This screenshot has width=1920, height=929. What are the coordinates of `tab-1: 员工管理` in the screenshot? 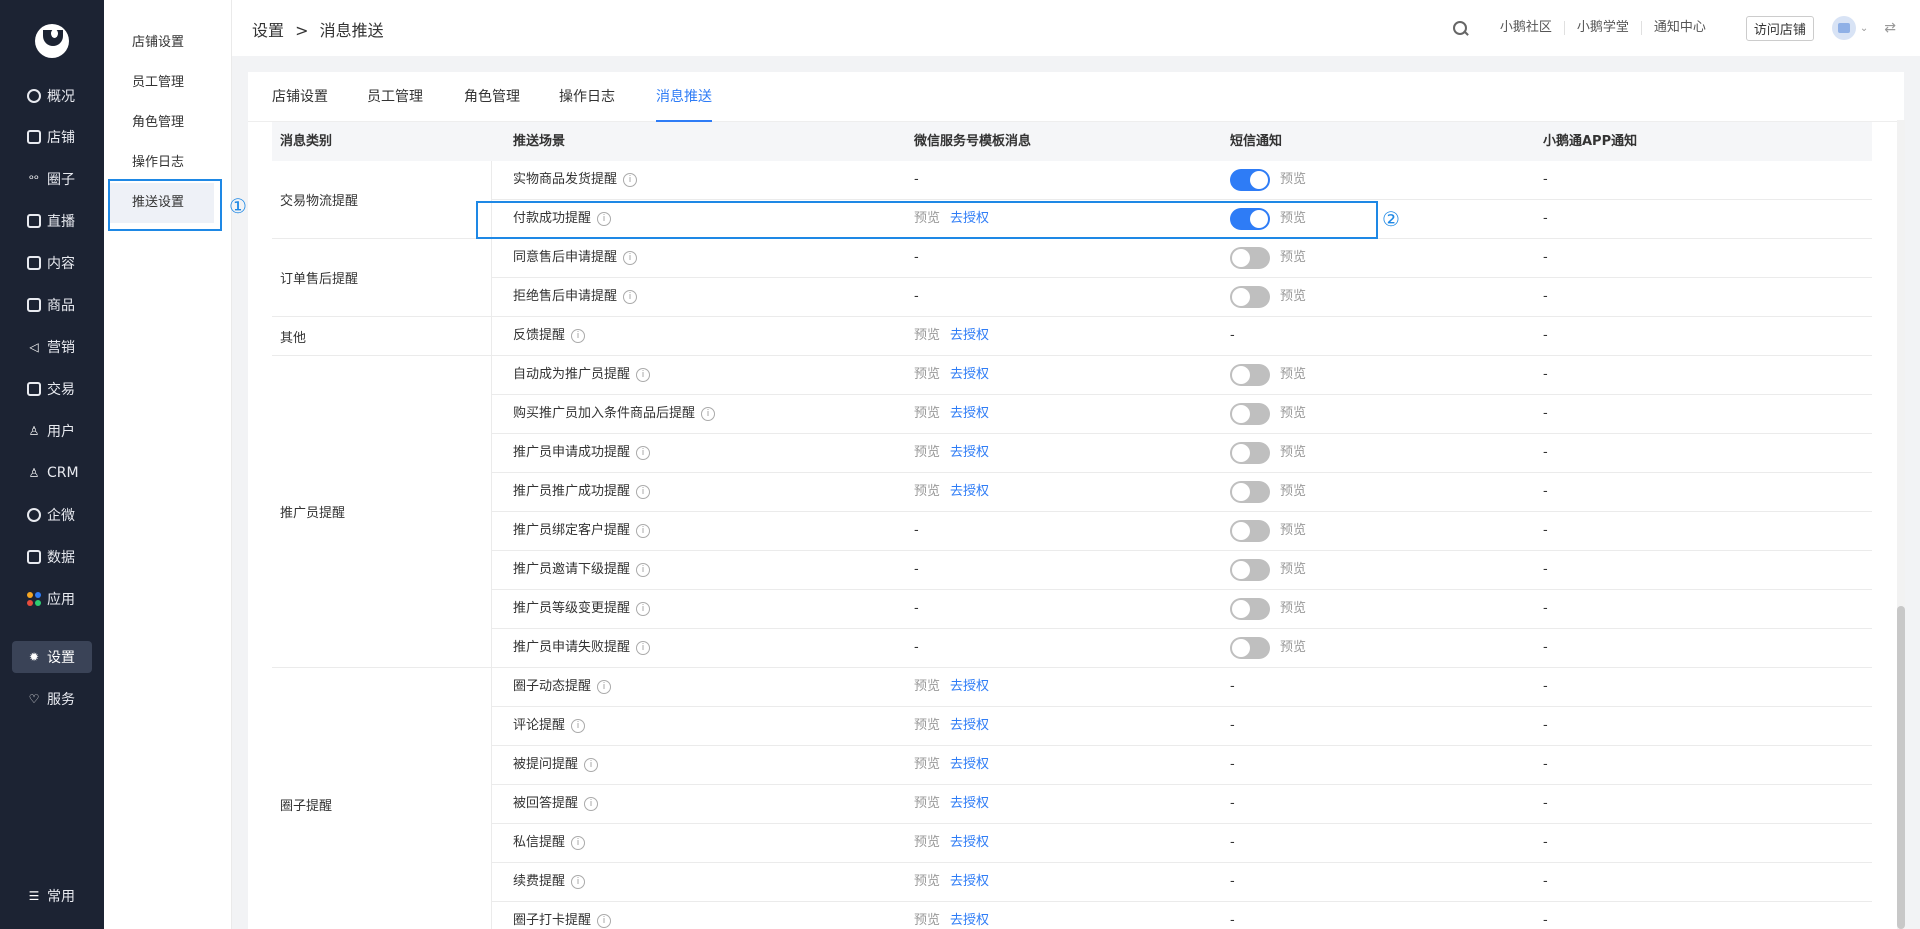 It's located at (395, 97).